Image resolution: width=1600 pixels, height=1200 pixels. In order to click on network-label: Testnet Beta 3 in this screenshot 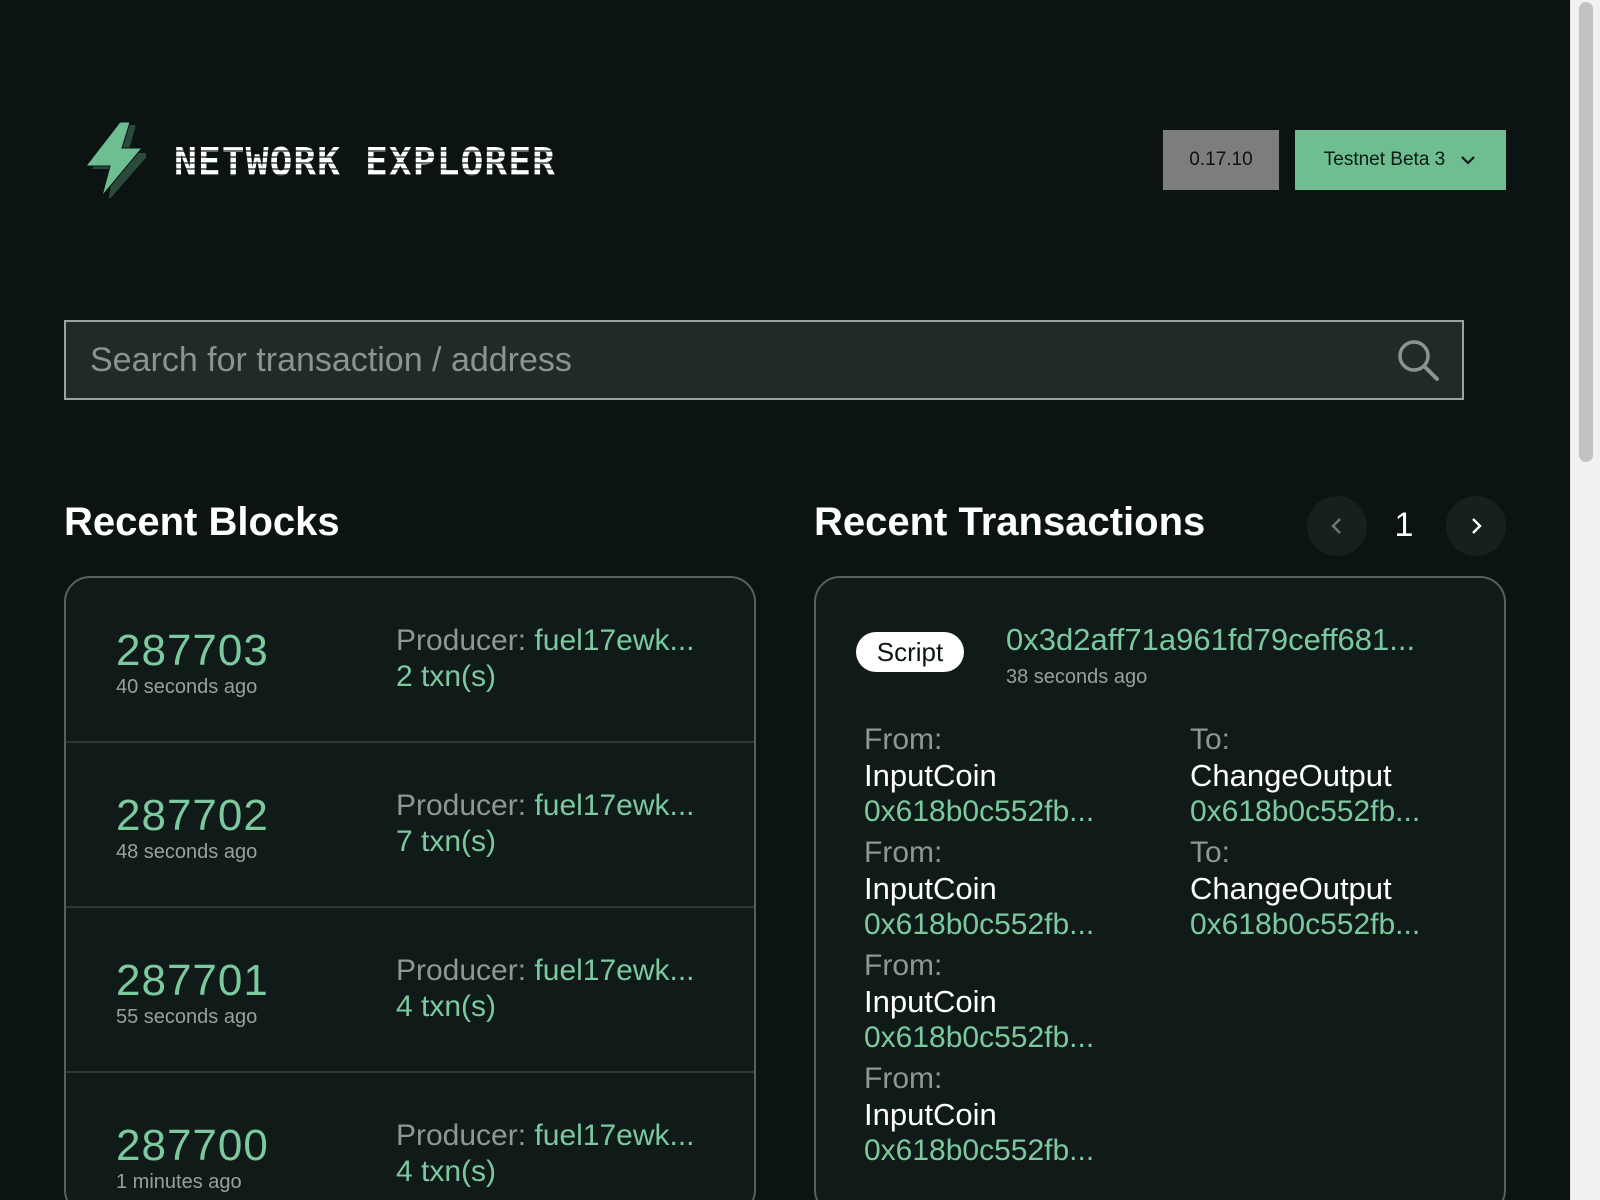, I will do `click(1384, 159)`.